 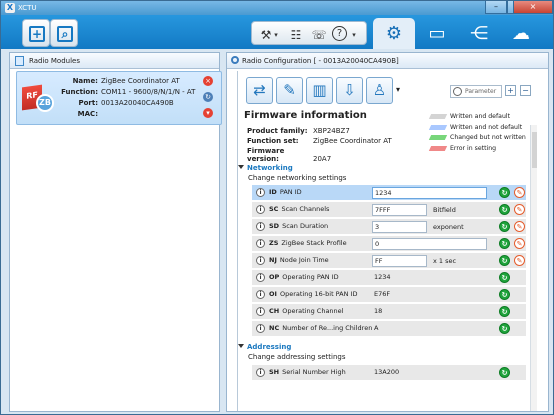 I want to click on discover-radio-button: ⌕, so click(x=64, y=33).